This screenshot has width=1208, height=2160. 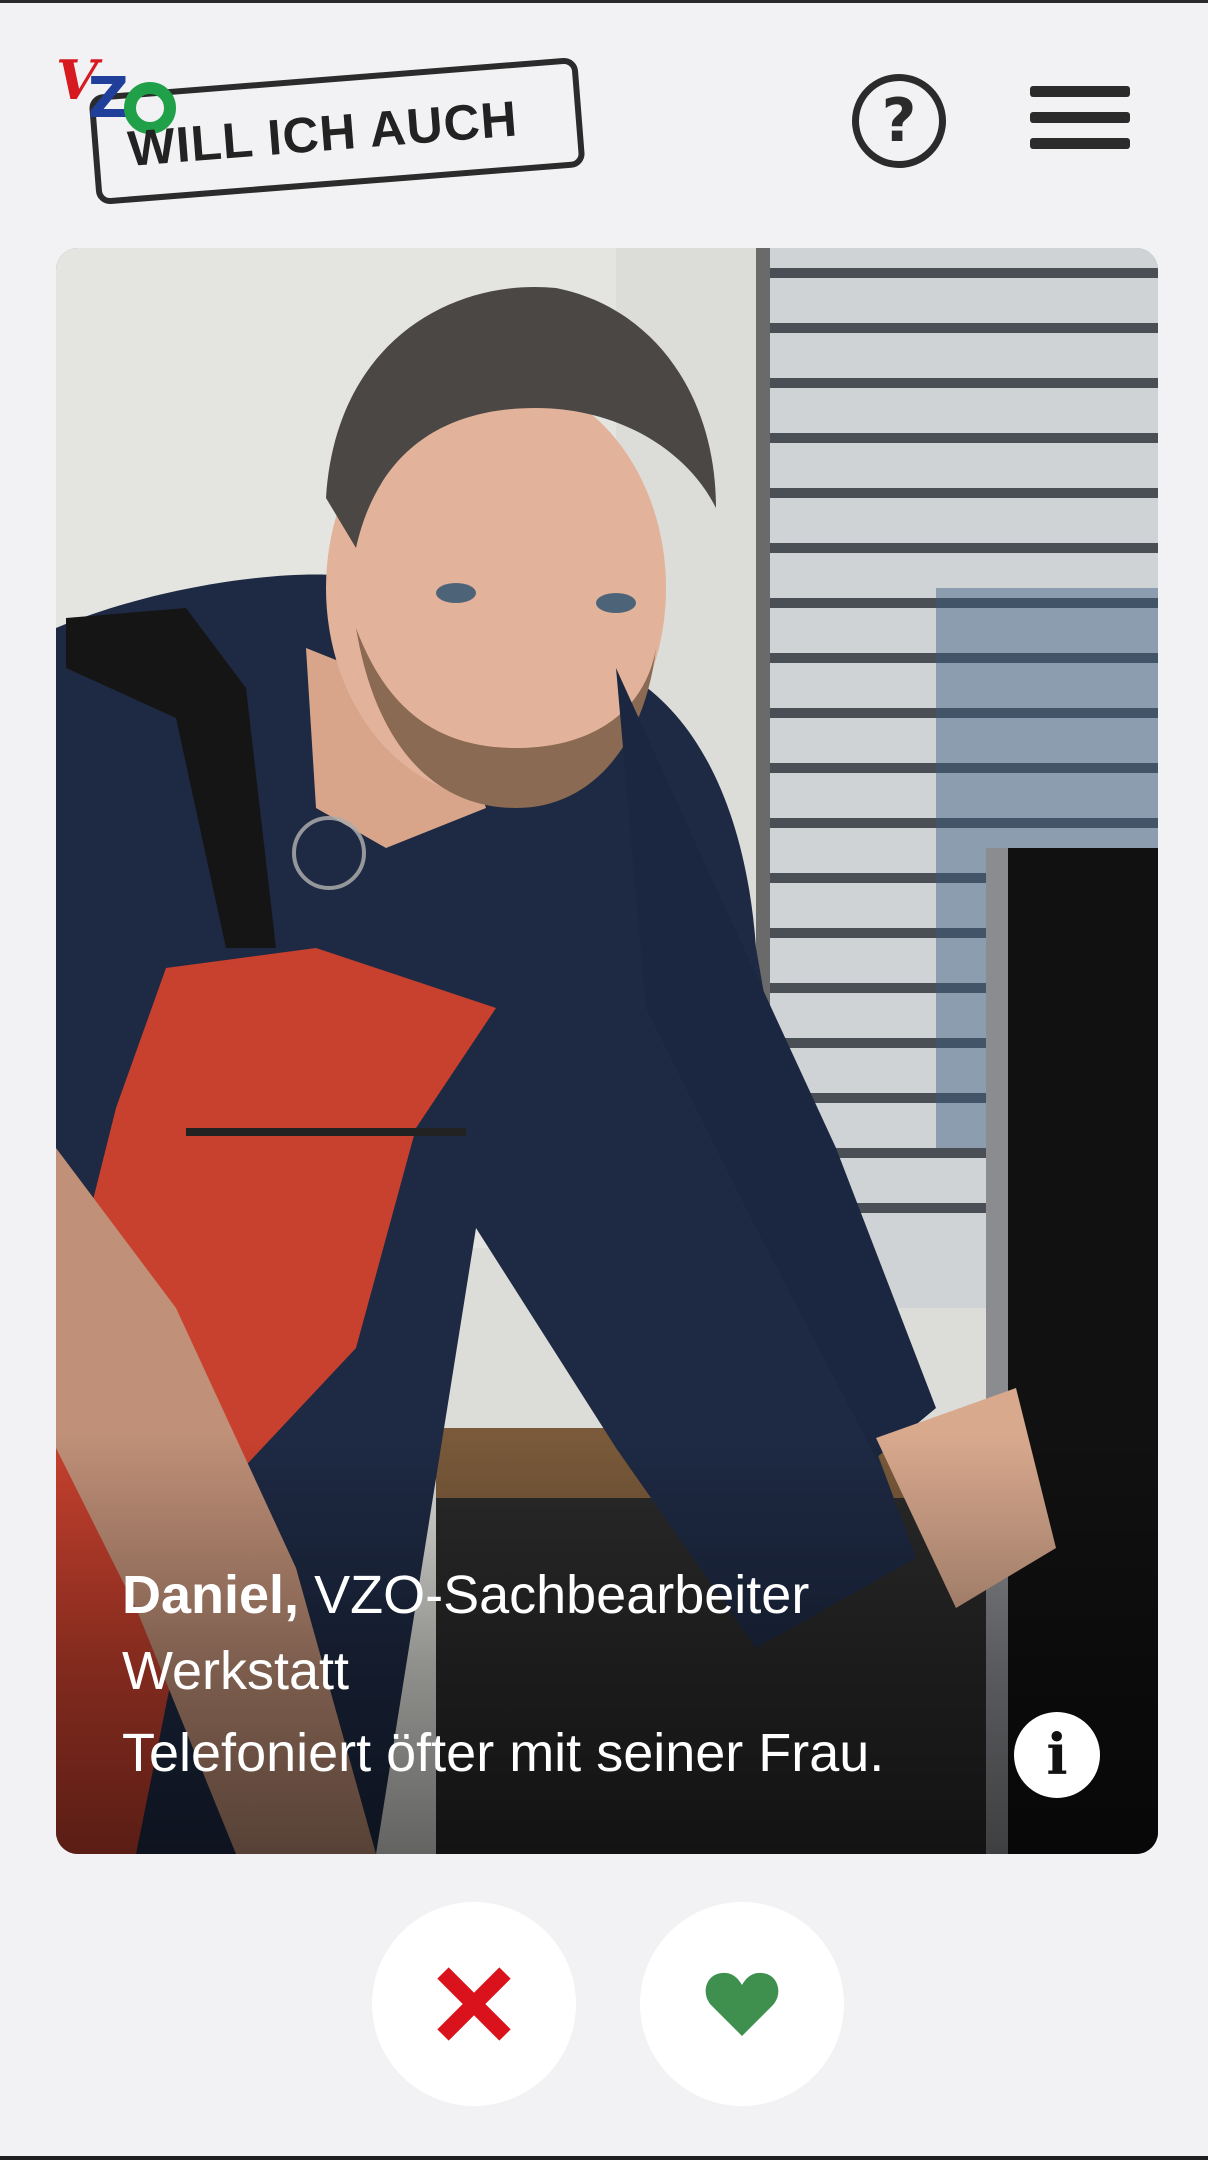 What do you see at coordinates (236, 1671) in the screenshot?
I see `profile-department: Werkstatt` at bounding box center [236, 1671].